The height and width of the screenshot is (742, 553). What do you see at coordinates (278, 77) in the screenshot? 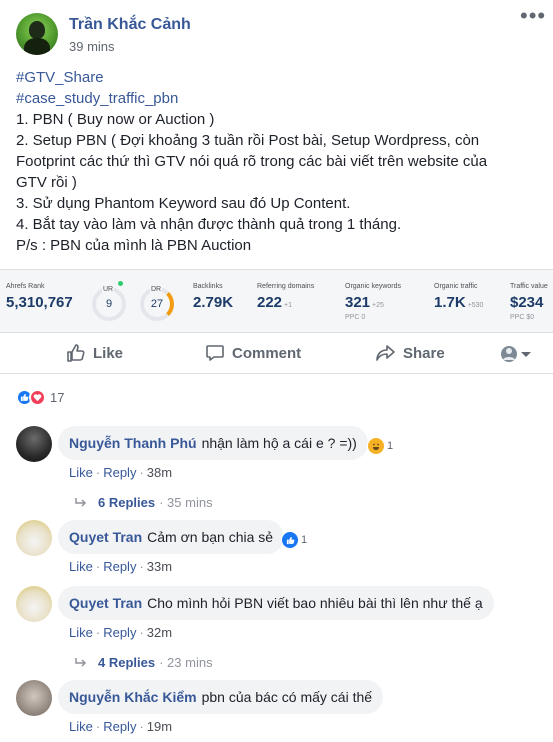
I see `hashtag-gtv-share: #GTV_Share` at bounding box center [278, 77].